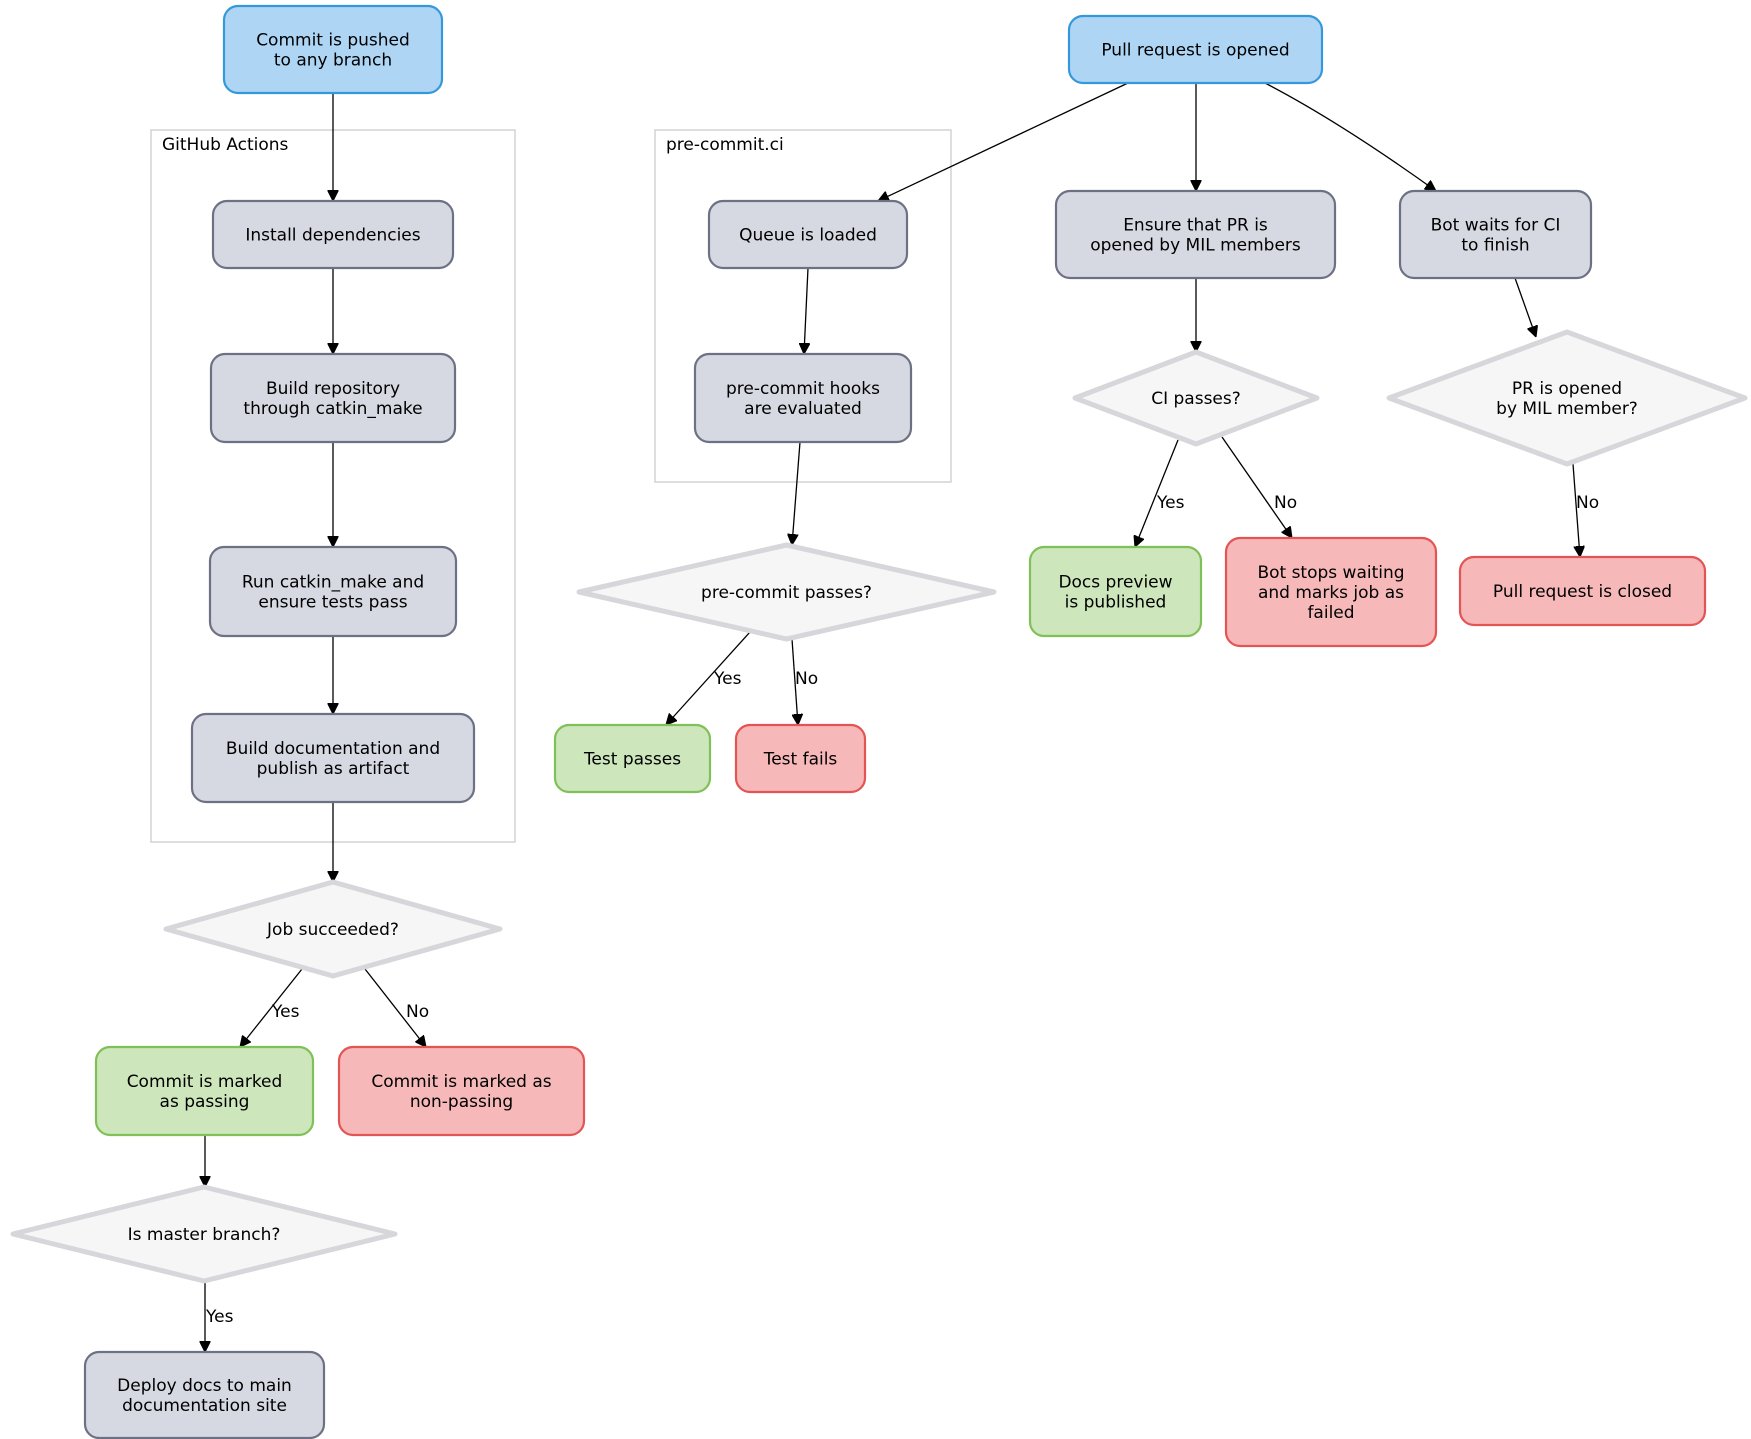 The width and height of the screenshot is (1751, 1439). I want to click on node-docs-preview: Docs previewis published, so click(1115, 591).